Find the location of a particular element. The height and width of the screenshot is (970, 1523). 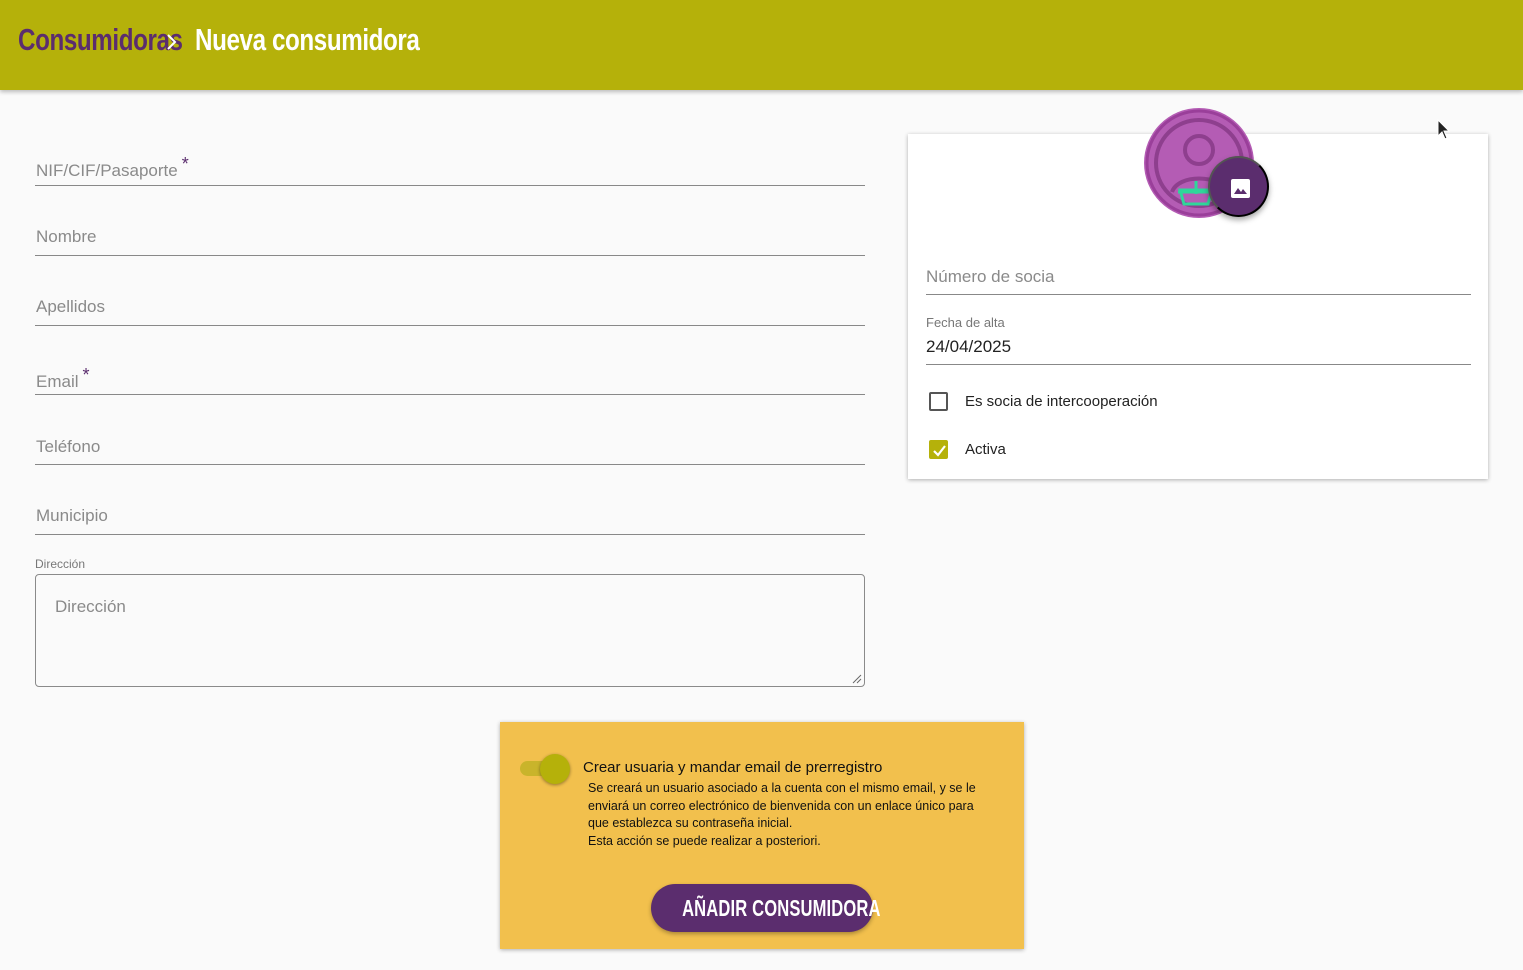

description-line: que establezca su contraseña inicial. is located at coordinates (690, 823).